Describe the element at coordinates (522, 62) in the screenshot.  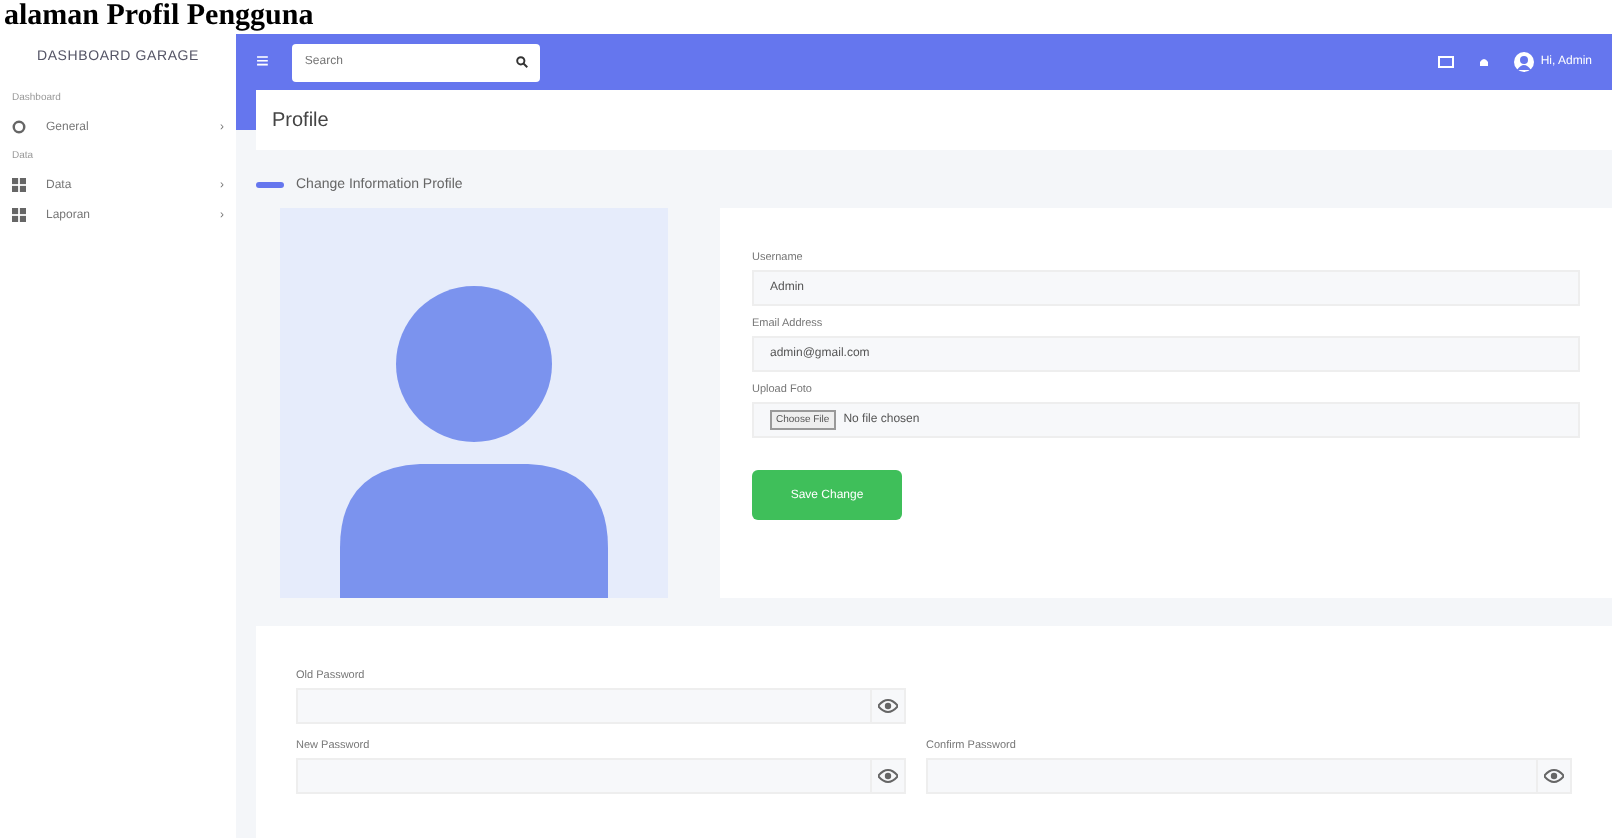
I see `search-icon` at that location.